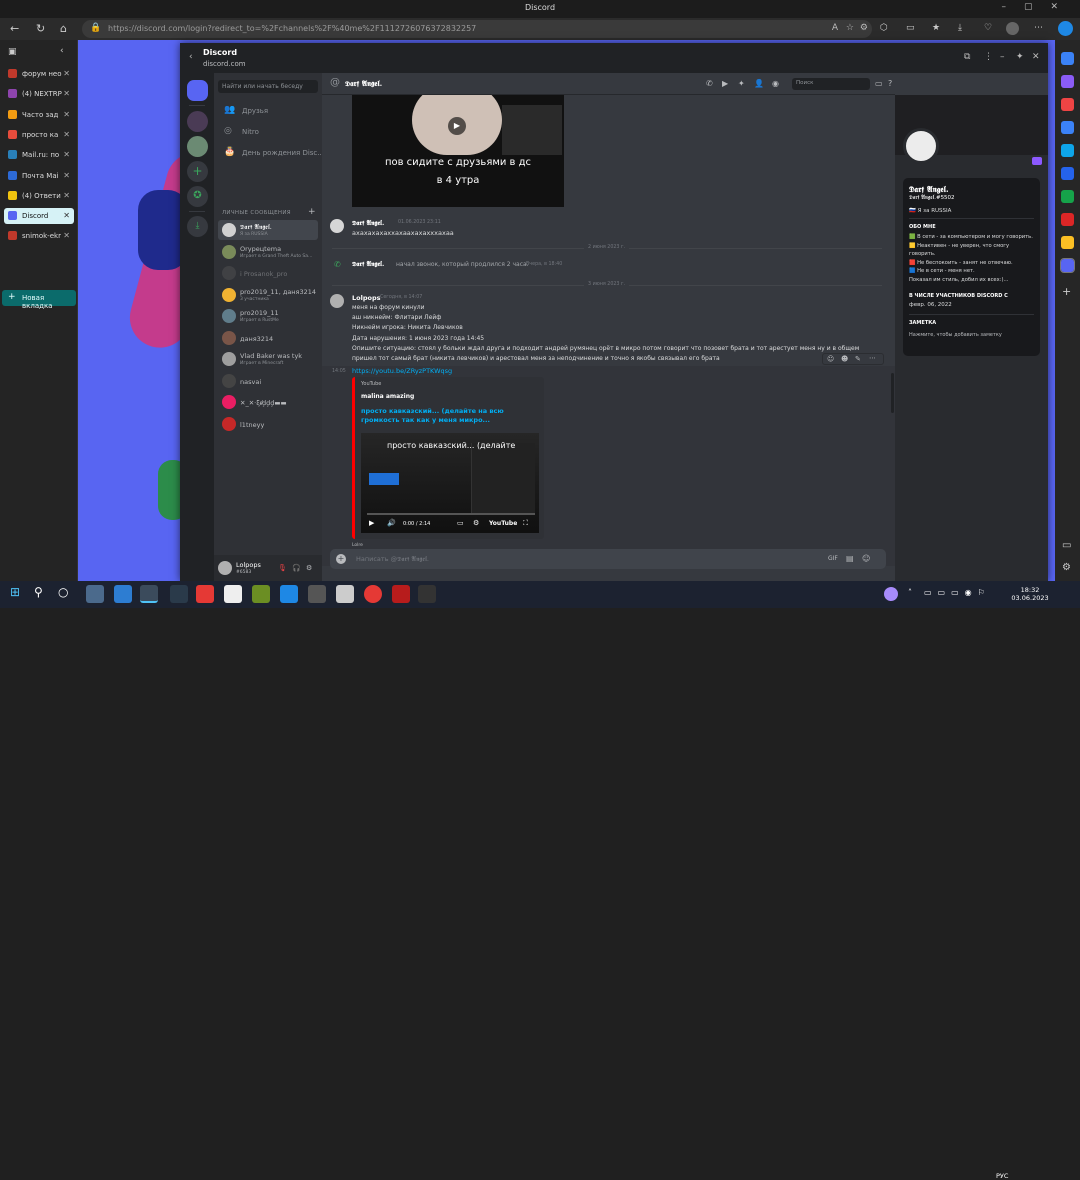  I want to click on clock: 18:32 03.06.2023, so click(1030, 594).